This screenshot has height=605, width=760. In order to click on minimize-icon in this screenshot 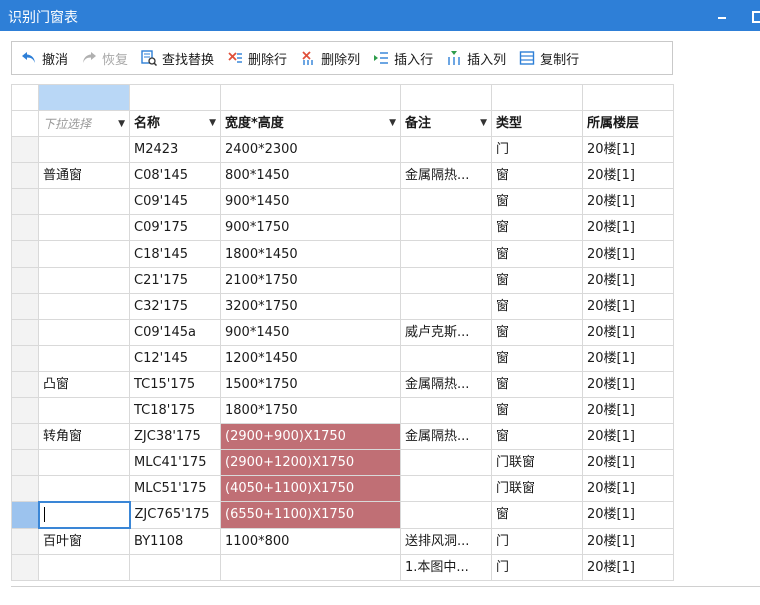, I will do `click(722, 15)`.